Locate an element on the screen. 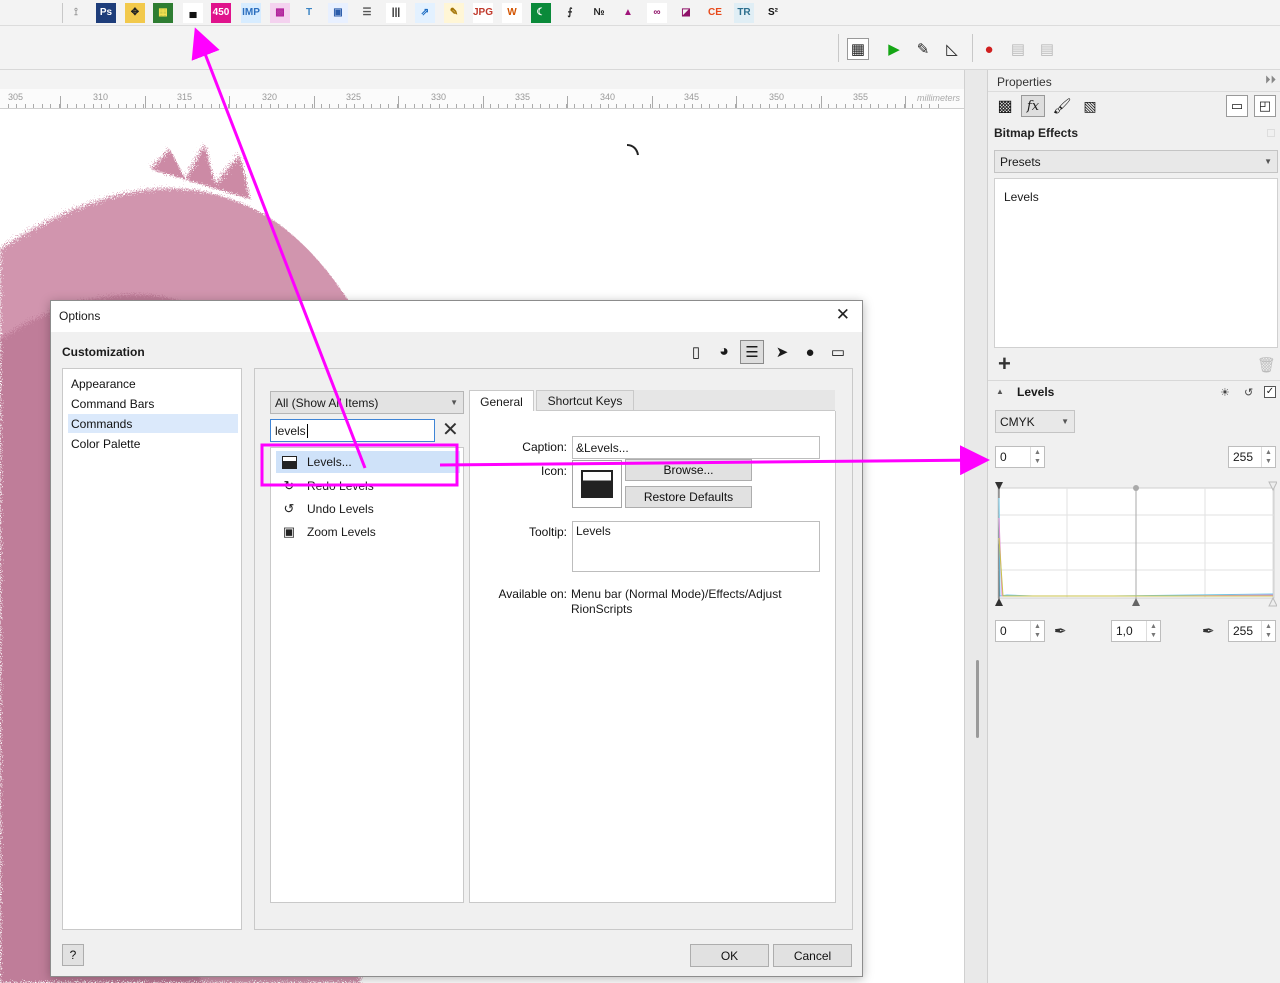 The image size is (1280, 983). tooltip-input: Levels is located at coordinates (696, 546).